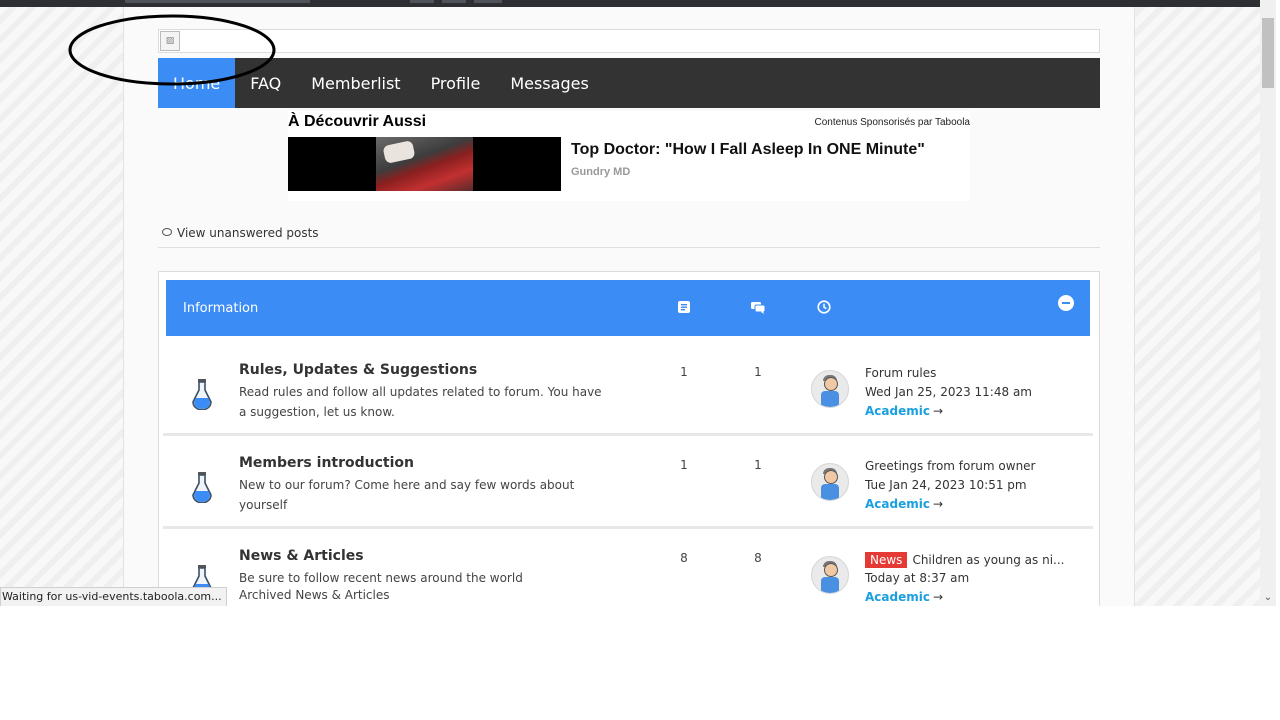 The image size is (1280, 720). Describe the element at coordinates (629, 83) in the screenshot. I see `main-nav: Home FAQ Memberlist Profile Messages` at that location.